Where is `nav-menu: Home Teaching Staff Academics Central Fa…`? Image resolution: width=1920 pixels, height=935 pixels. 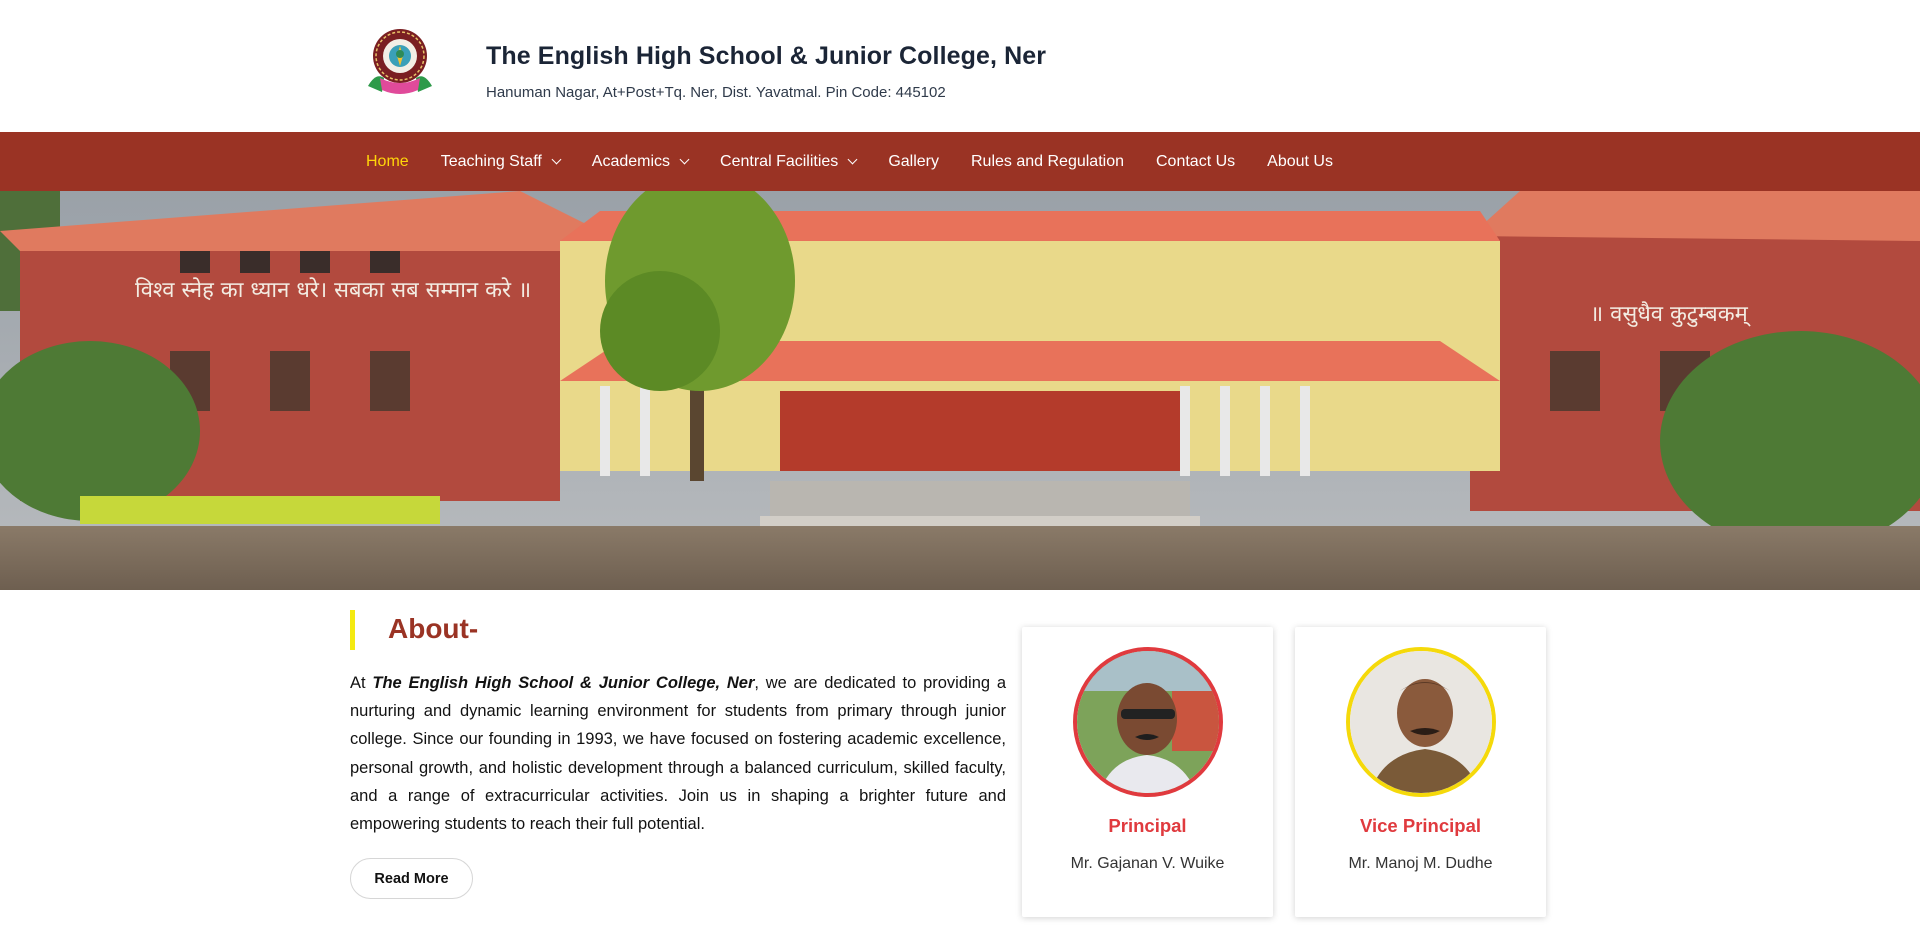 nav-menu: Home Teaching Staff Academics Central Fa… is located at coordinates (865, 161).